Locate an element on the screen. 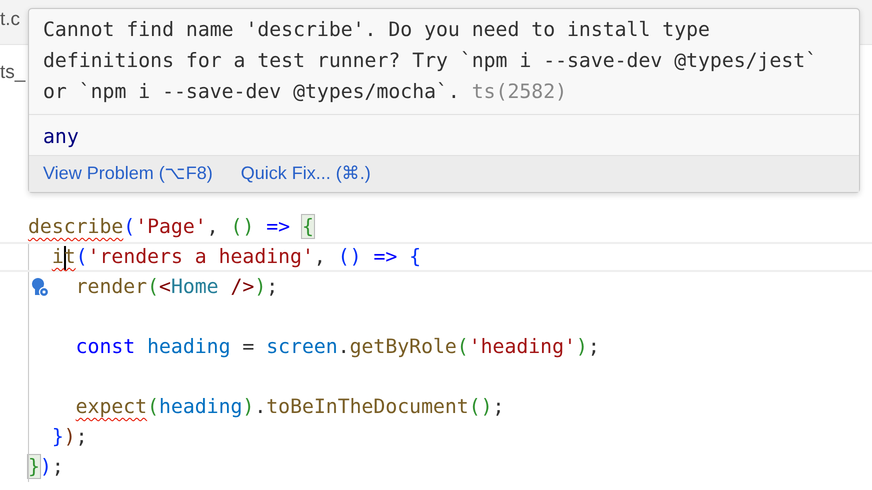  action-link: View Problem (⌥F8) is located at coordinates (128, 173).